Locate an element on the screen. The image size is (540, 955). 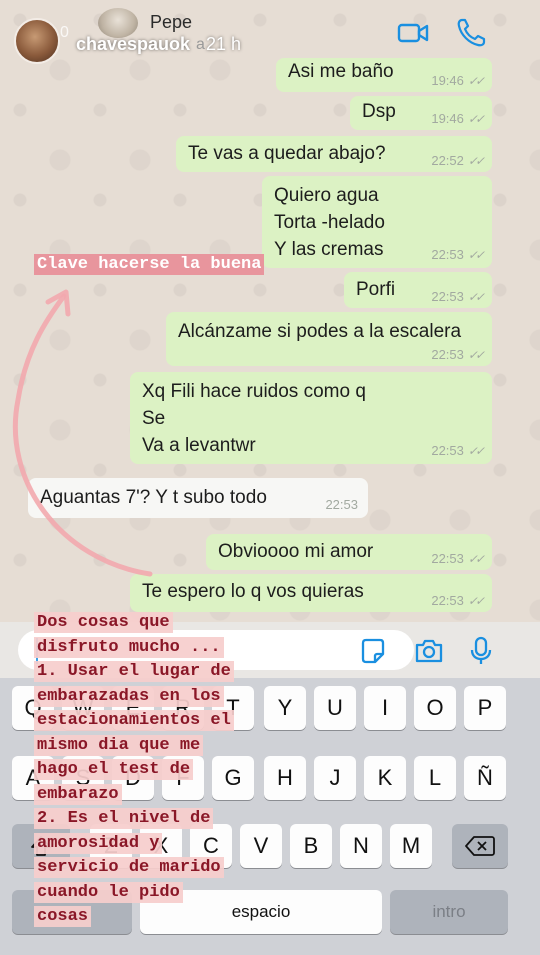
story-time: 21 h is located at coordinates (224, 44).